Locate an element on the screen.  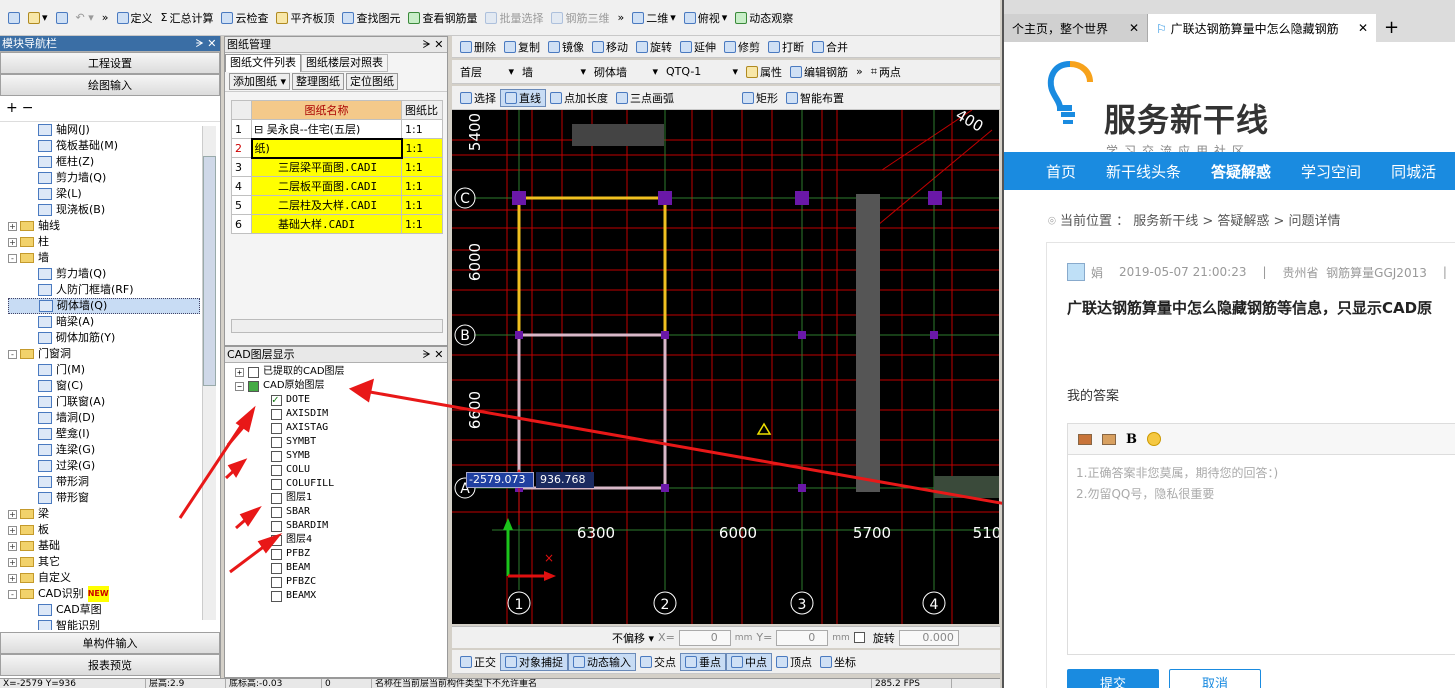
layer-item: BEAM is located at coordinates (359, 568).